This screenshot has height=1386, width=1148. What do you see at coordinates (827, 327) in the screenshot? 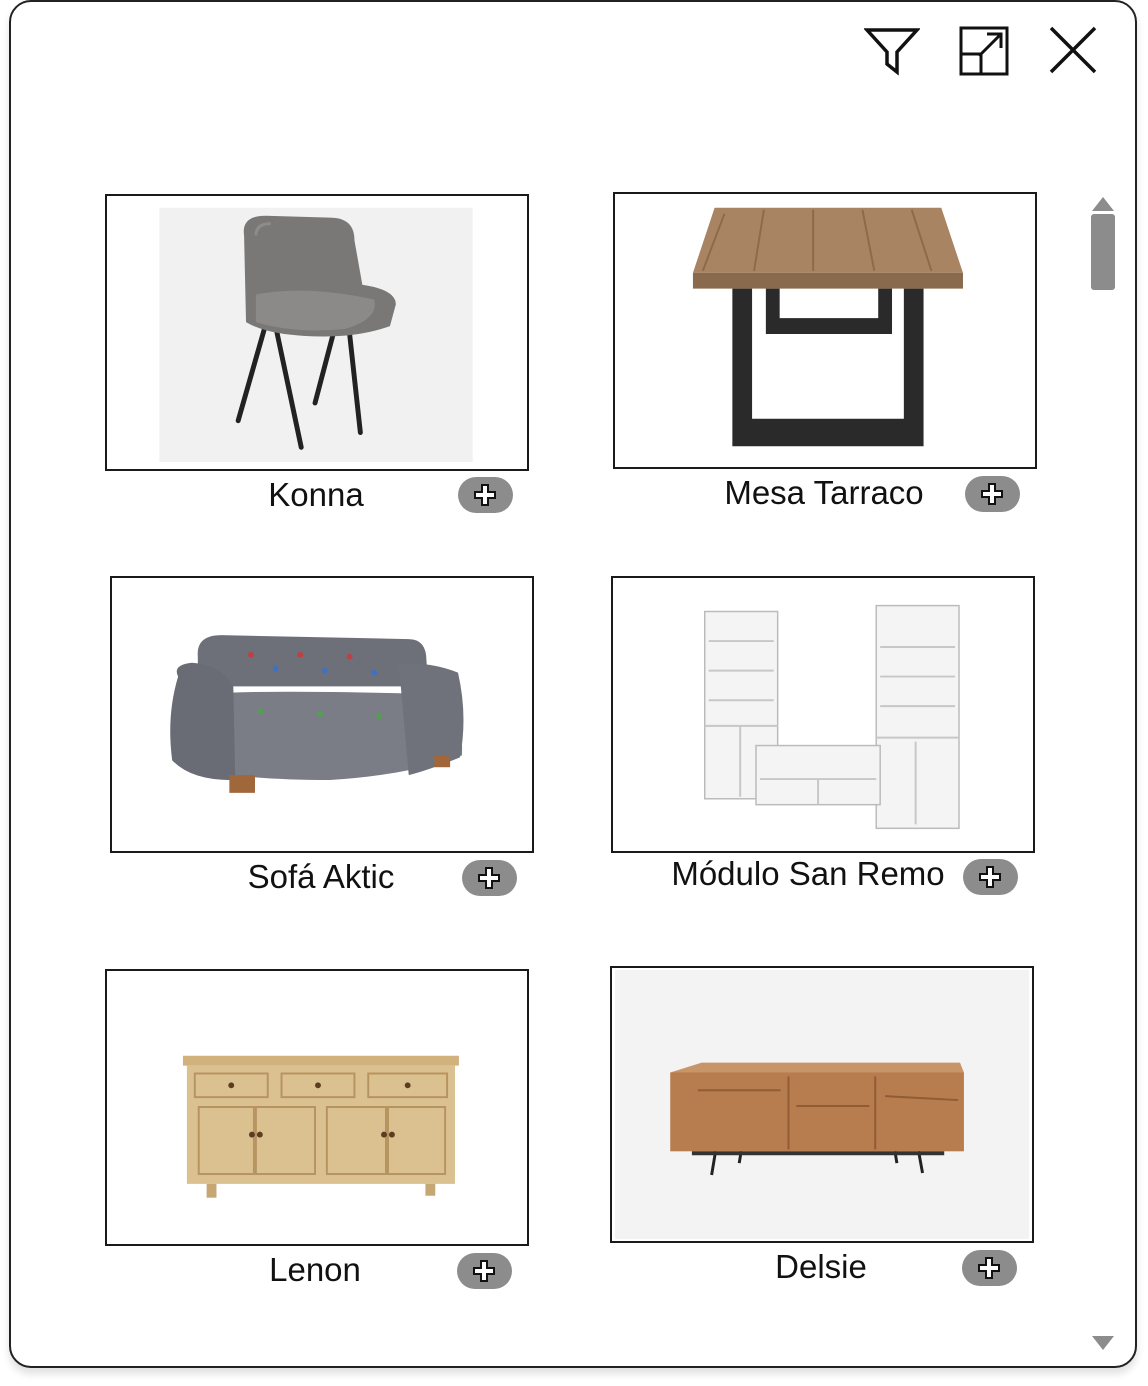
I see `dining-table-image` at bounding box center [827, 327].